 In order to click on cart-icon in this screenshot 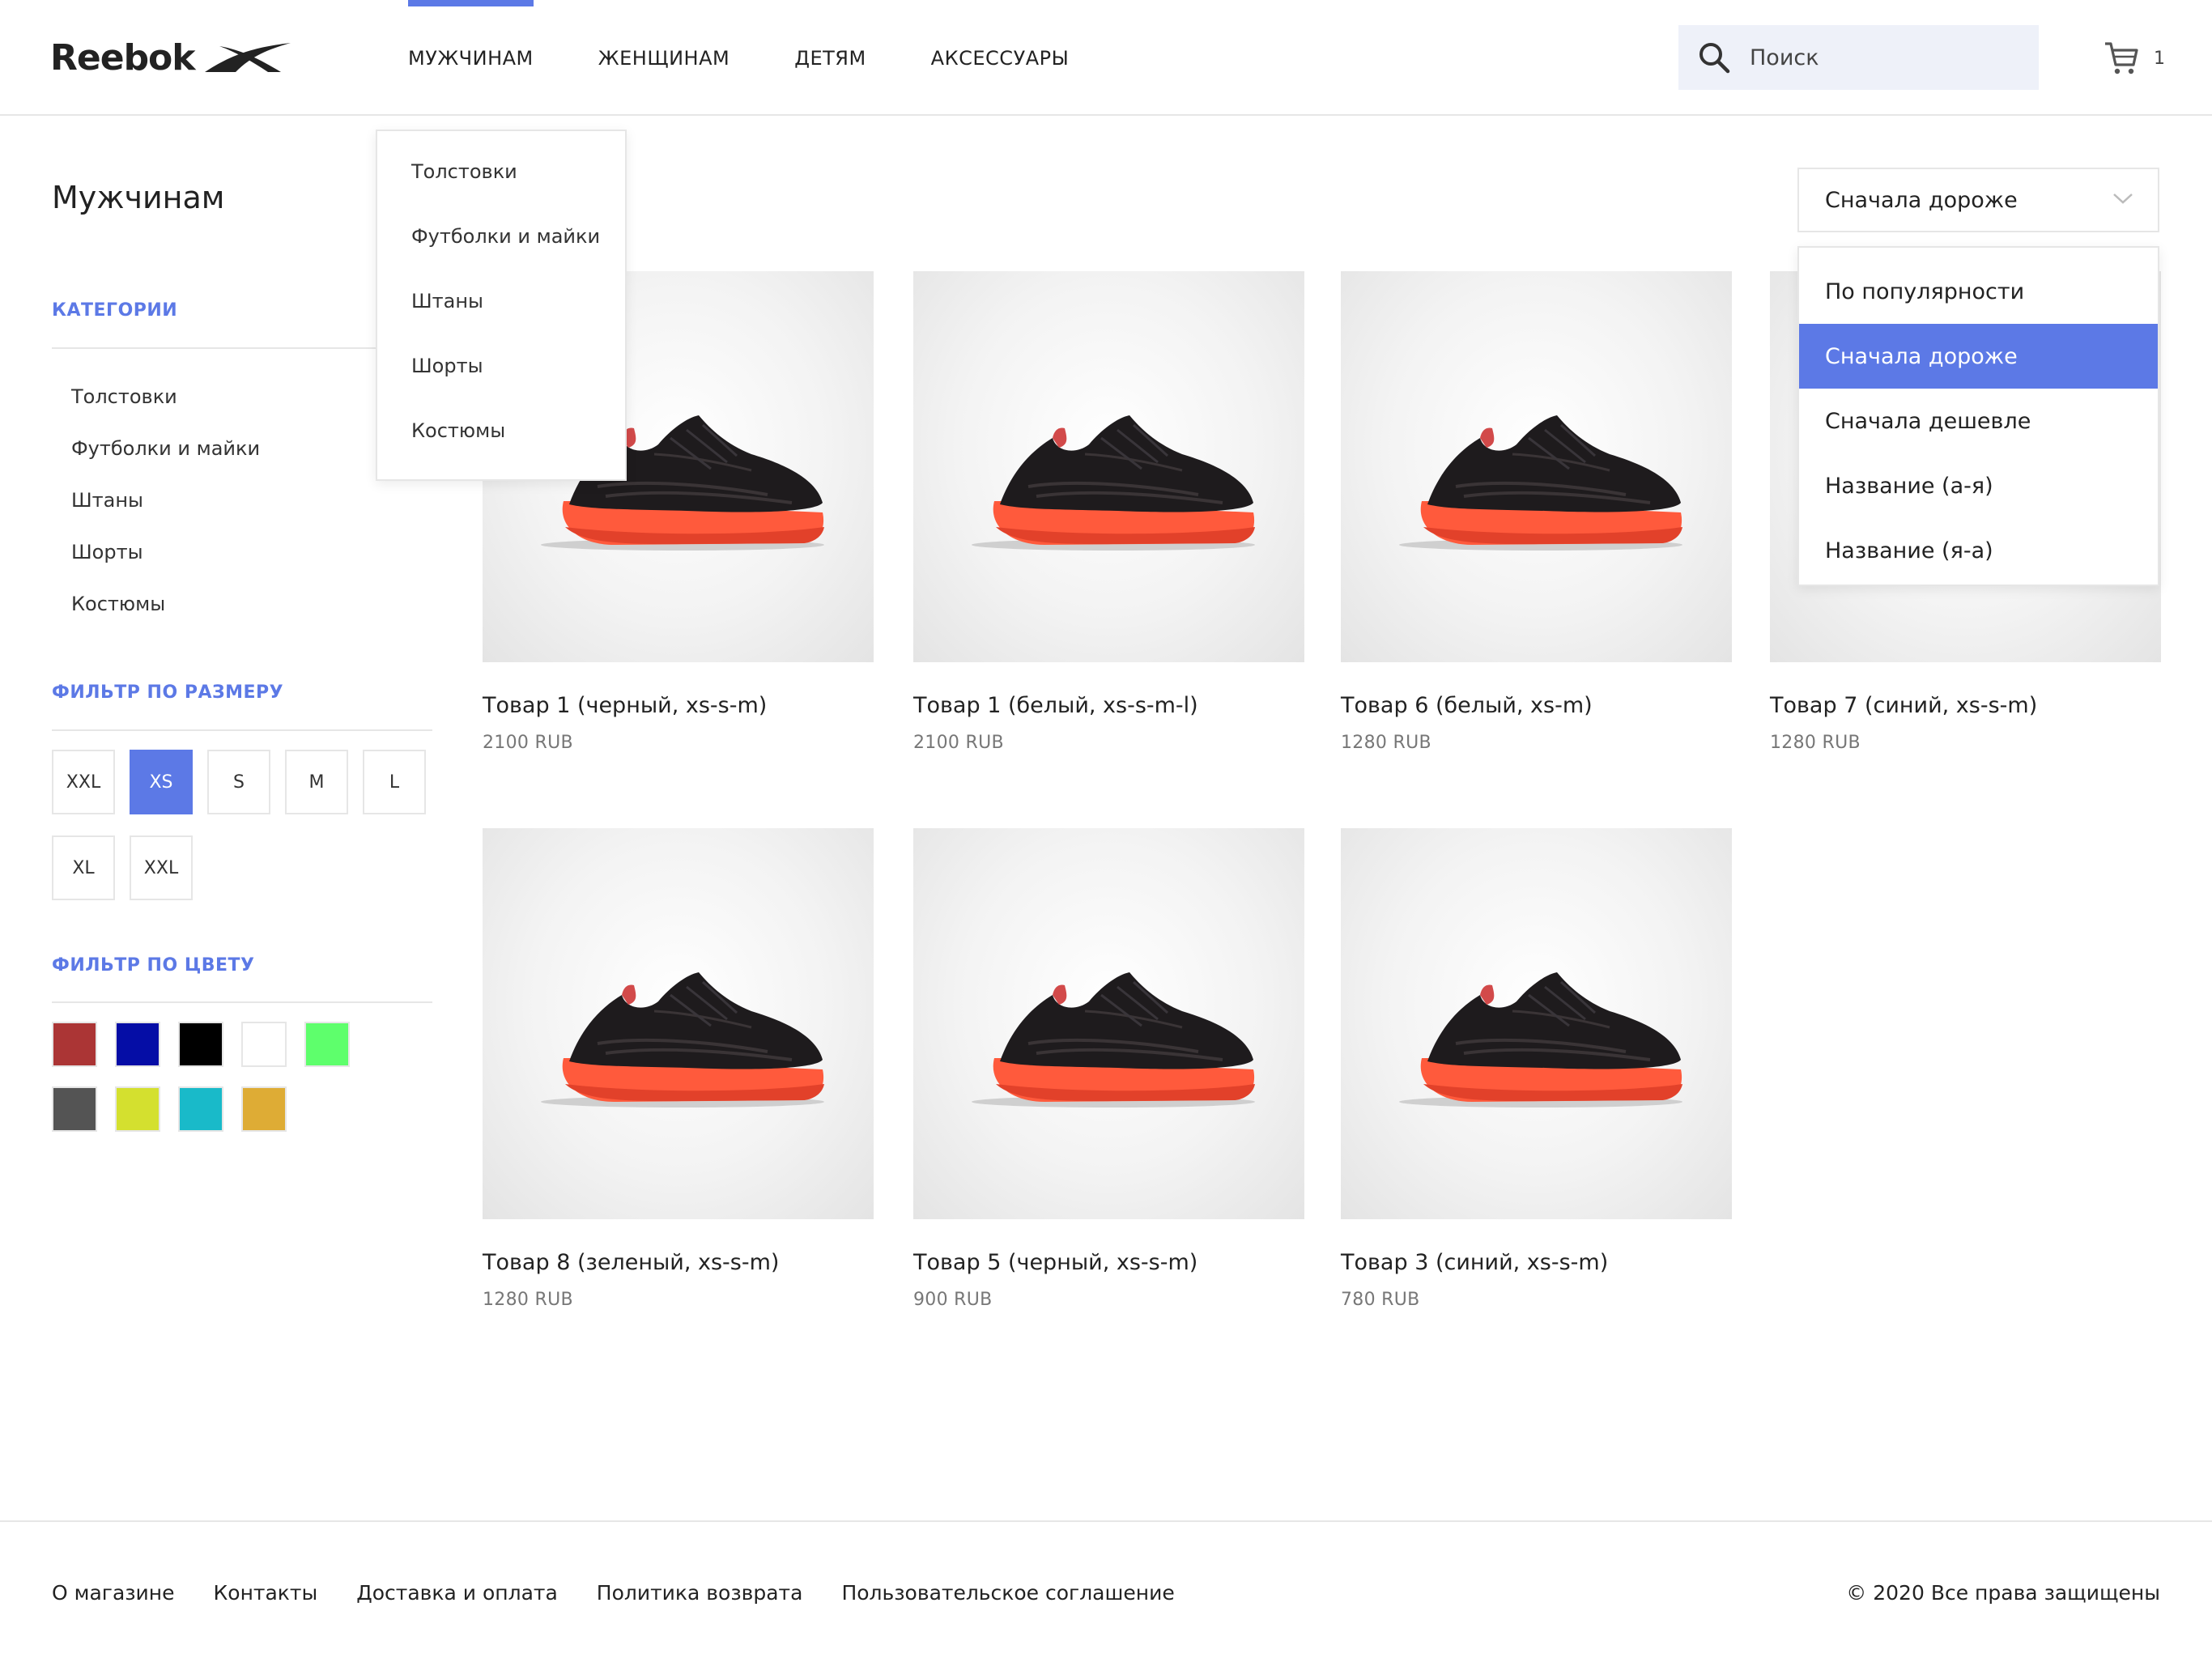, I will do `click(2121, 58)`.